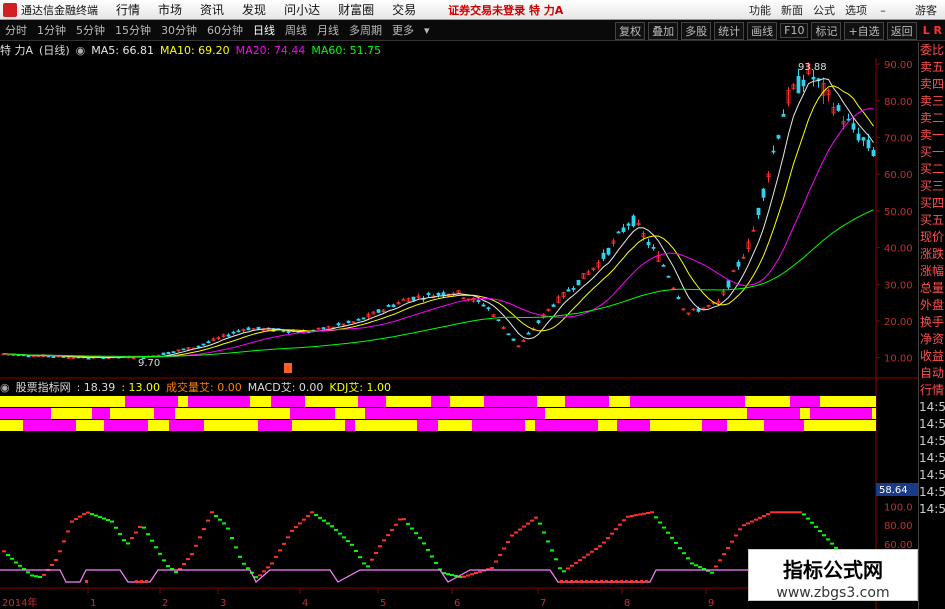 This screenshot has width=945, height=609. What do you see at coordinates (438, 576) in the screenshot?
I see `baseline-path` at bounding box center [438, 576].